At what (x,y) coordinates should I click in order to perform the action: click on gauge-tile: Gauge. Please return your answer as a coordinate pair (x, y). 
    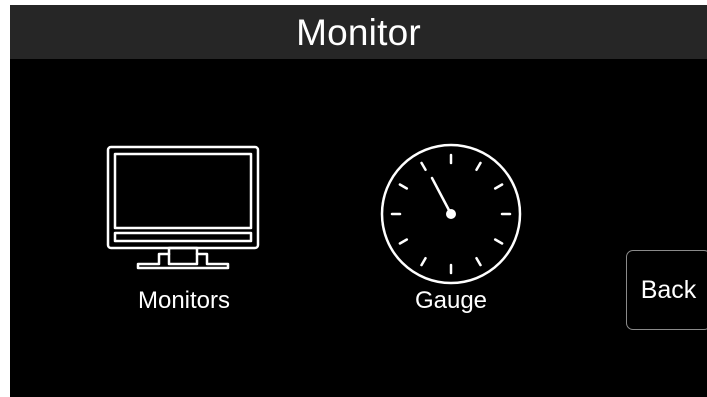
    Looking at the image, I should click on (451, 229).